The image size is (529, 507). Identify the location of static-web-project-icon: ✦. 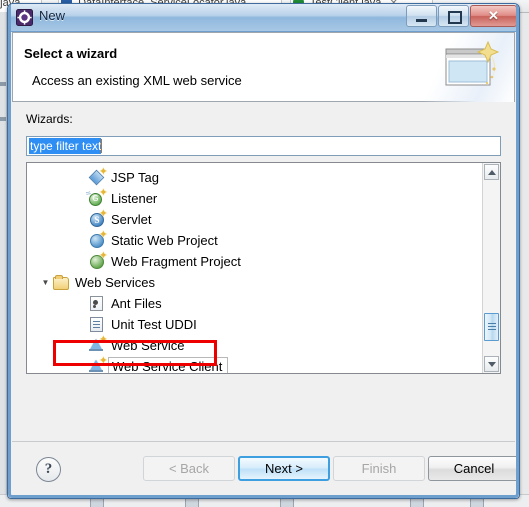
(98, 239).